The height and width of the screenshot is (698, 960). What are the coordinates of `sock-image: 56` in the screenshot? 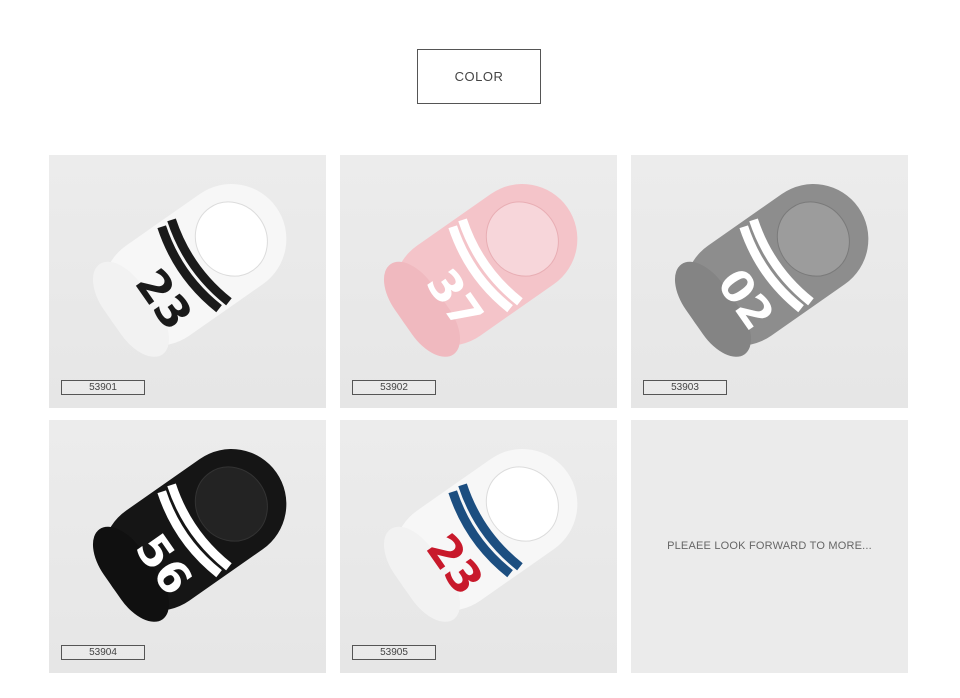 It's located at (189, 535).